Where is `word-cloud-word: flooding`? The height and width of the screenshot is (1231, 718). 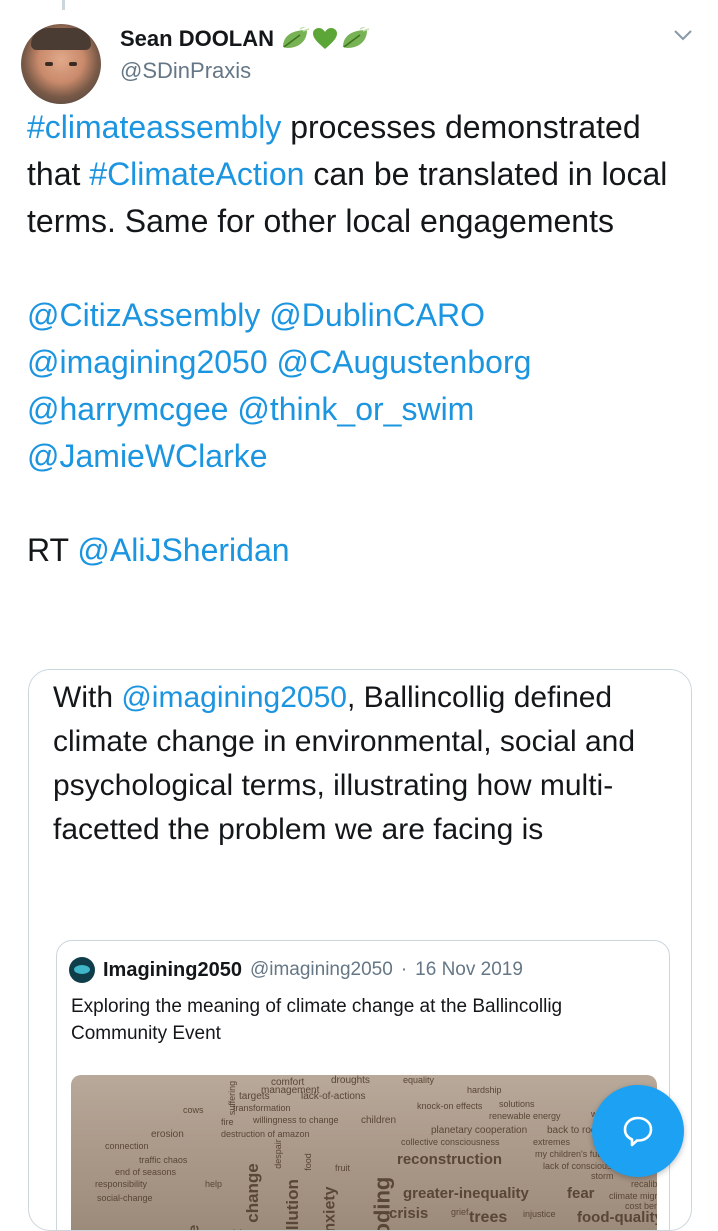 word-cloud-word: flooding is located at coordinates (382, 1203).